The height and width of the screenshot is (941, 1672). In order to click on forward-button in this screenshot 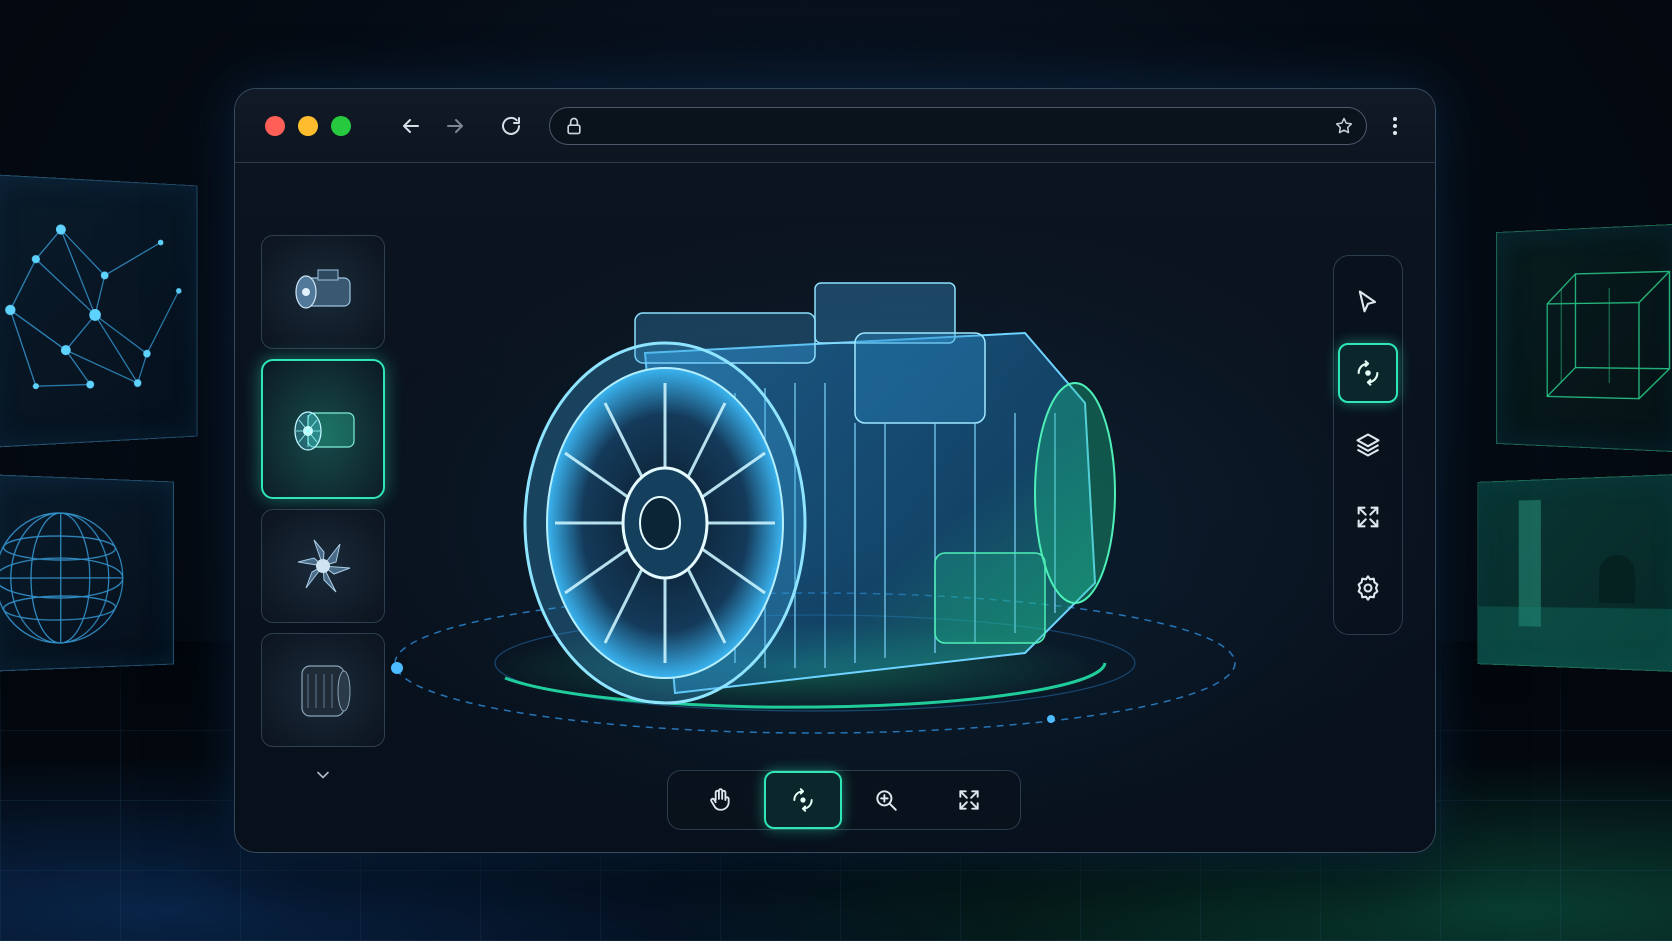, I will do `click(455, 126)`.